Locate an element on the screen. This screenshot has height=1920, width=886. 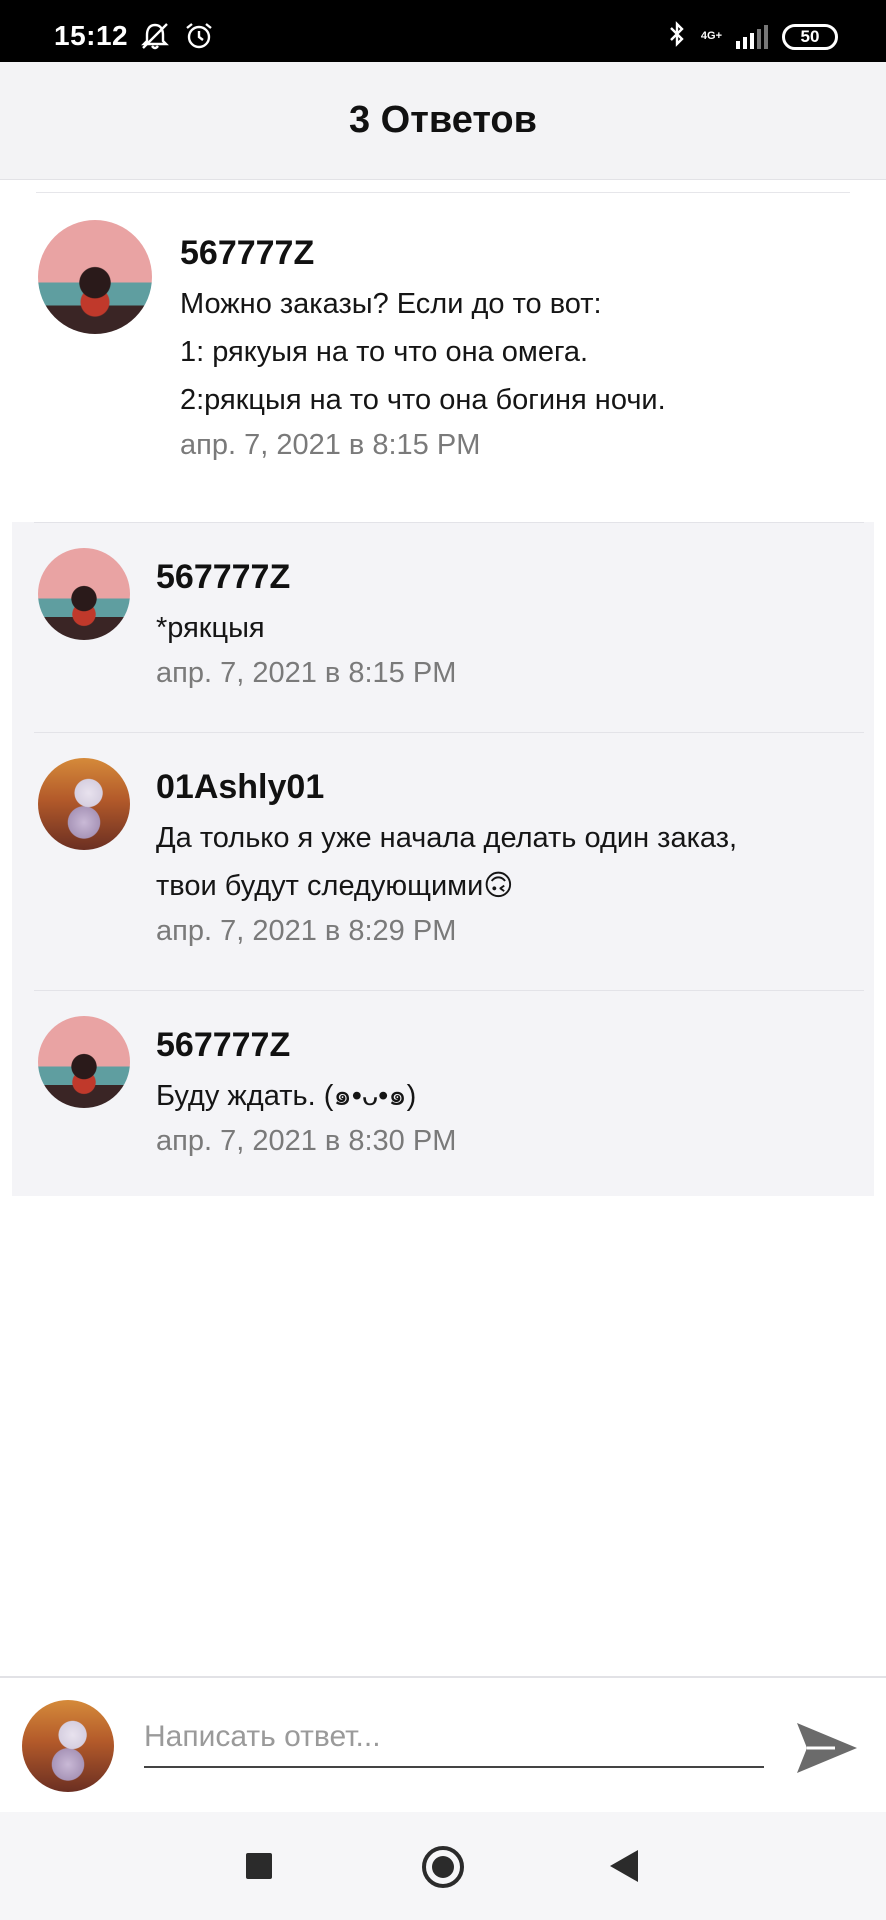
reply-text-line: твои будут следующими🙃 is located at coordinates (335, 886).